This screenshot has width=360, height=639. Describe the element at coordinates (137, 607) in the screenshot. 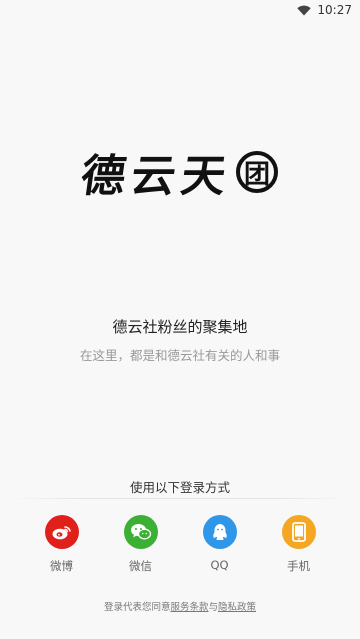

I see `agreement-prefix: 登录代表您同意` at that location.